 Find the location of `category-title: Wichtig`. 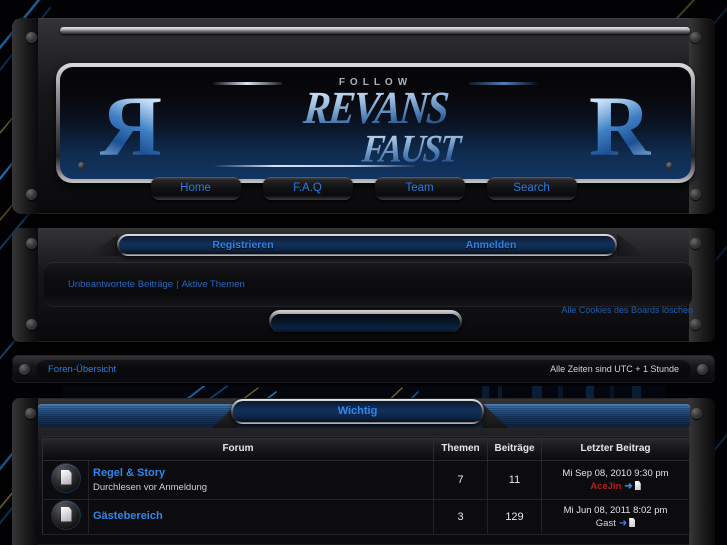

category-title: Wichtig is located at coordinates (357, 411).